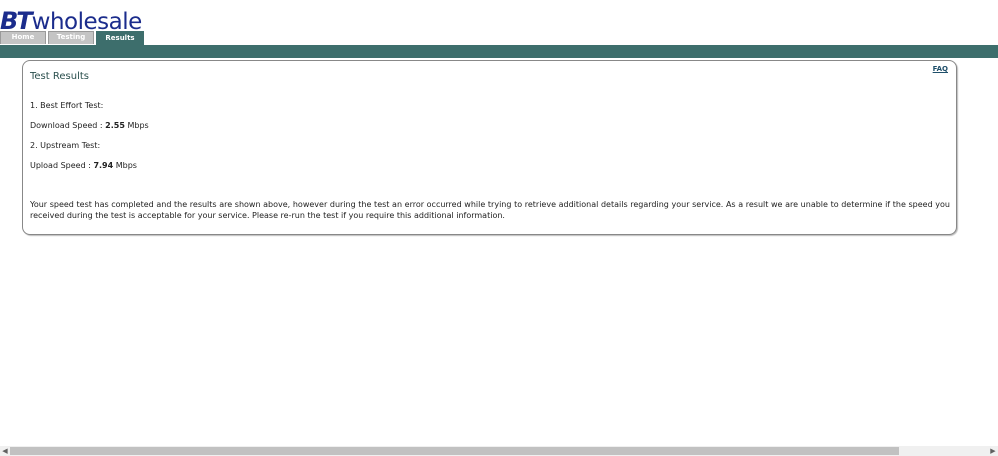  Describe the element at coordinates (120, 38) in the screenshot. I see `tab-results: Results` at that location.